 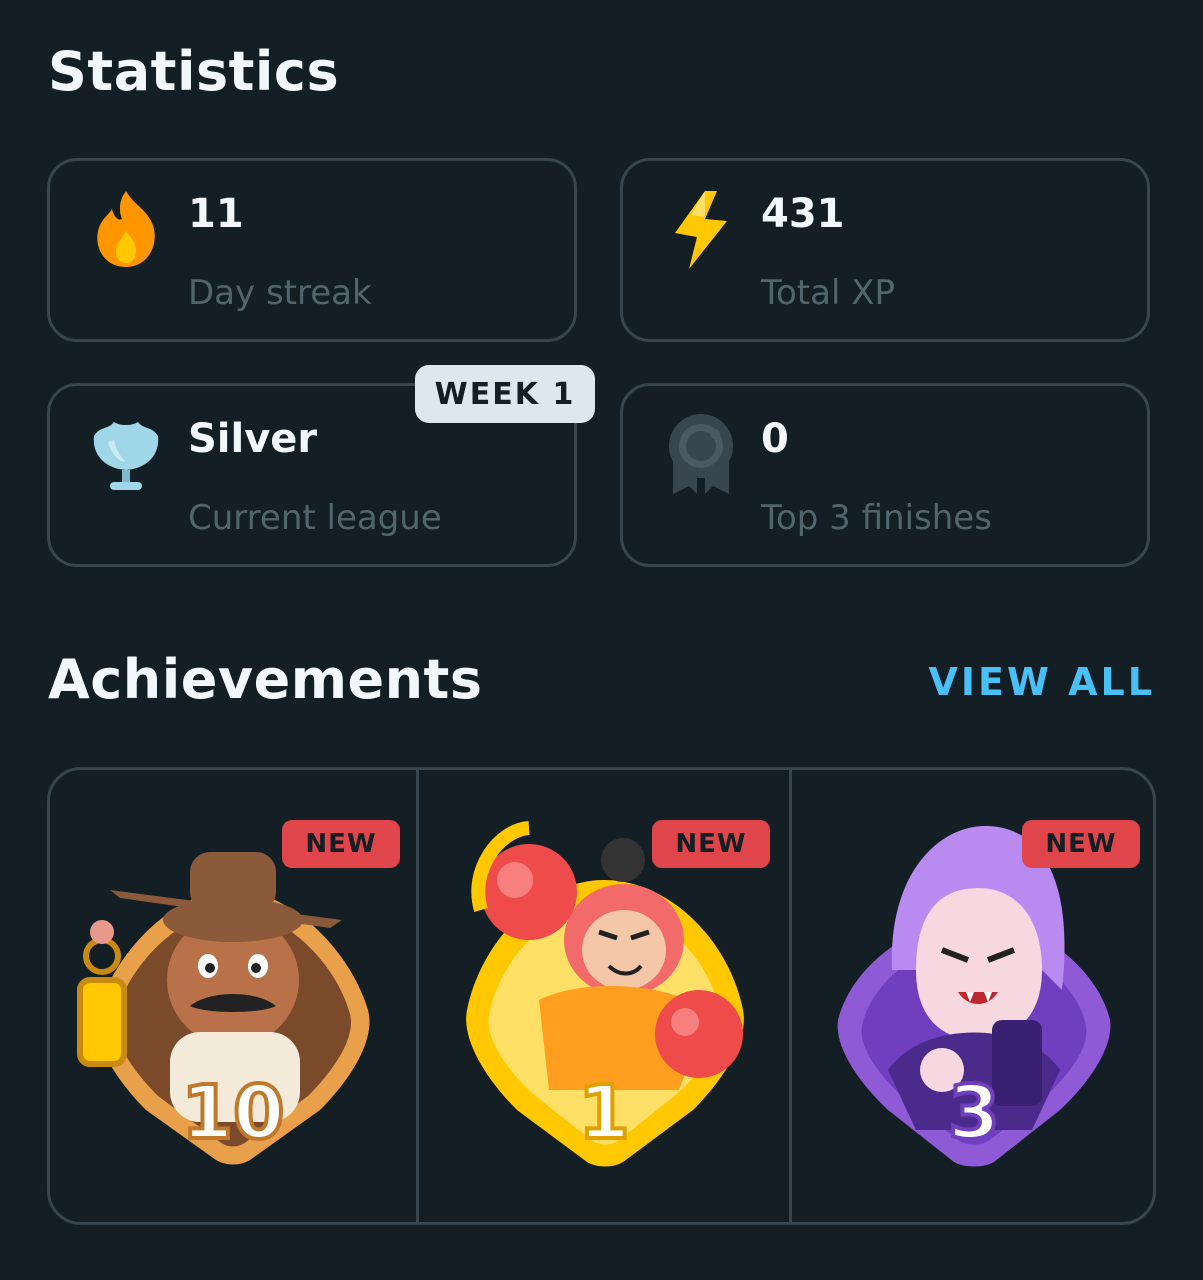 I want to click on day-streak-value: 11, so click(x=216, y=214).